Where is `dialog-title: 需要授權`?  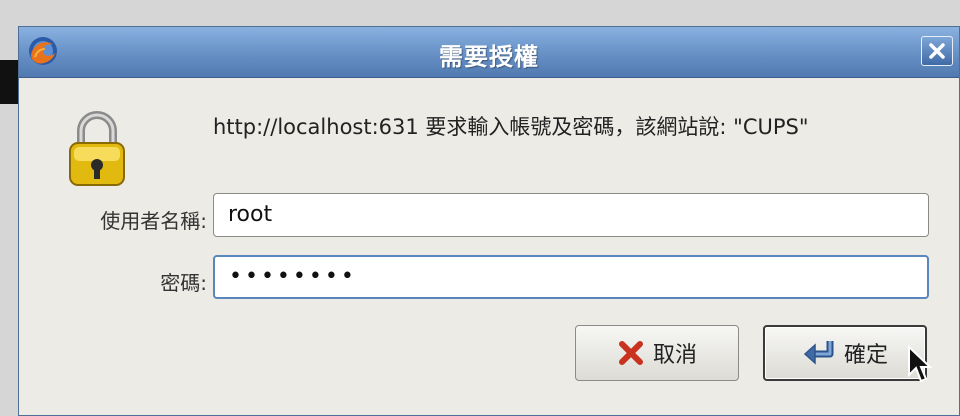 dialog-title: 需要授權 is located at coordinates (489, 57).